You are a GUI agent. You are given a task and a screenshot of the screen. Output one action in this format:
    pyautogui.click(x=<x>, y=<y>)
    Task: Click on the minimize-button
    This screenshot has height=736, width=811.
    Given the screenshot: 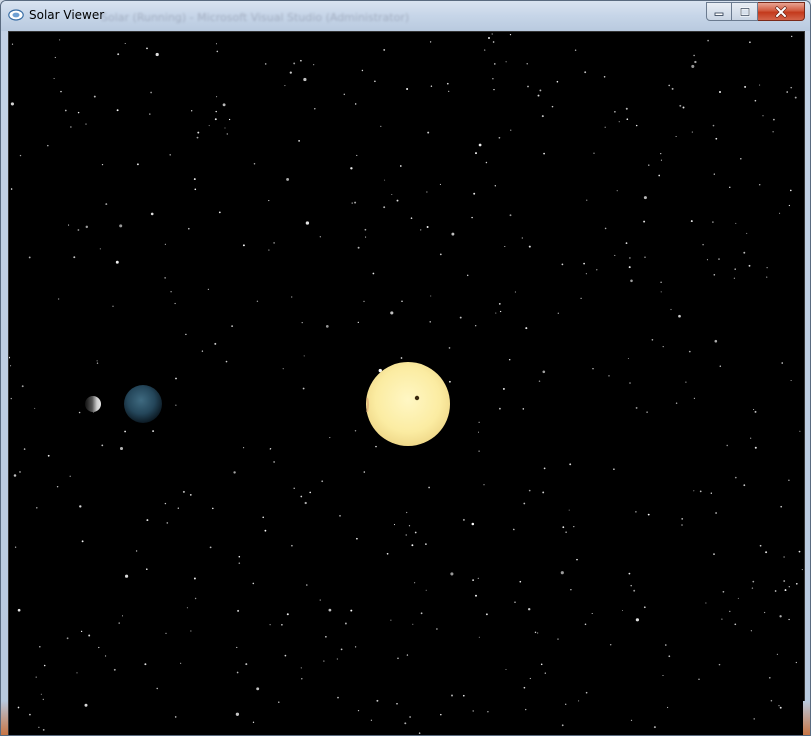 What is the action you would take?
    pyautogui.click(x=719, y=11)
    